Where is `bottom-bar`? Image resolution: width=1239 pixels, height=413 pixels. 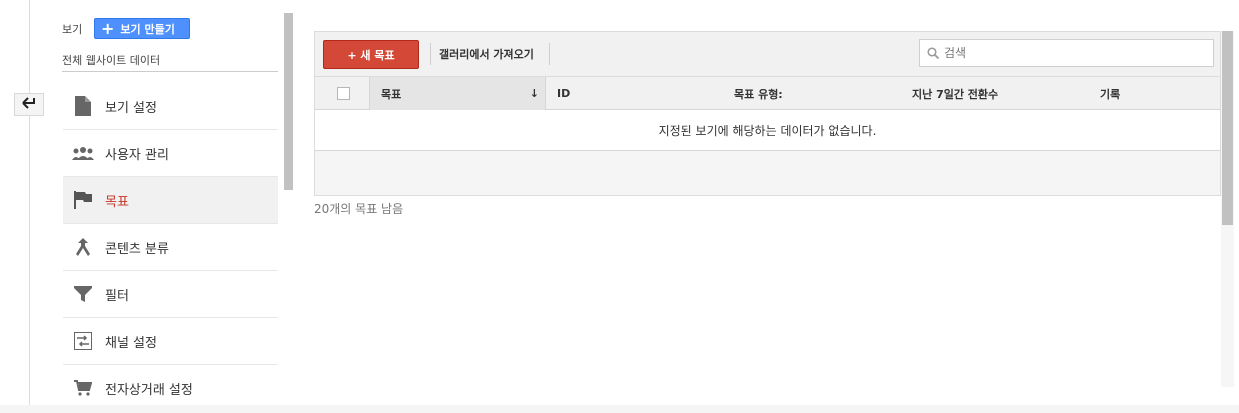
bottom-bar is located at coordinates (619, 409).